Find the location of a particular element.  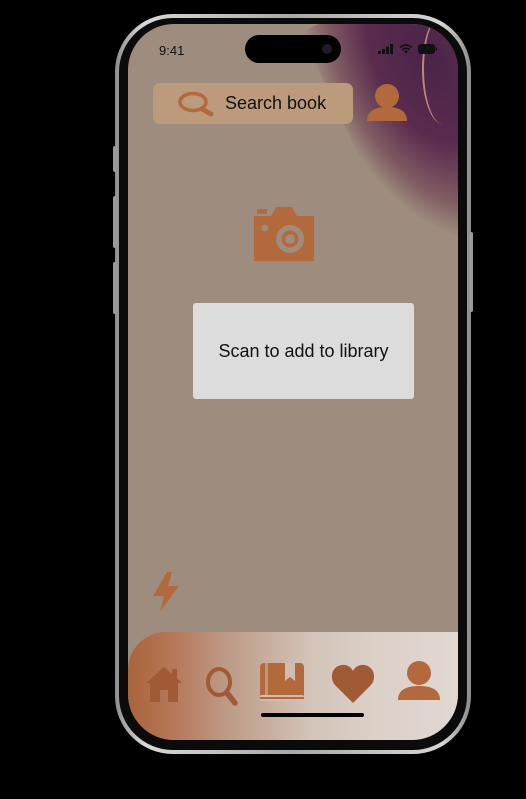

power-button is located at coordinates (471, 272).